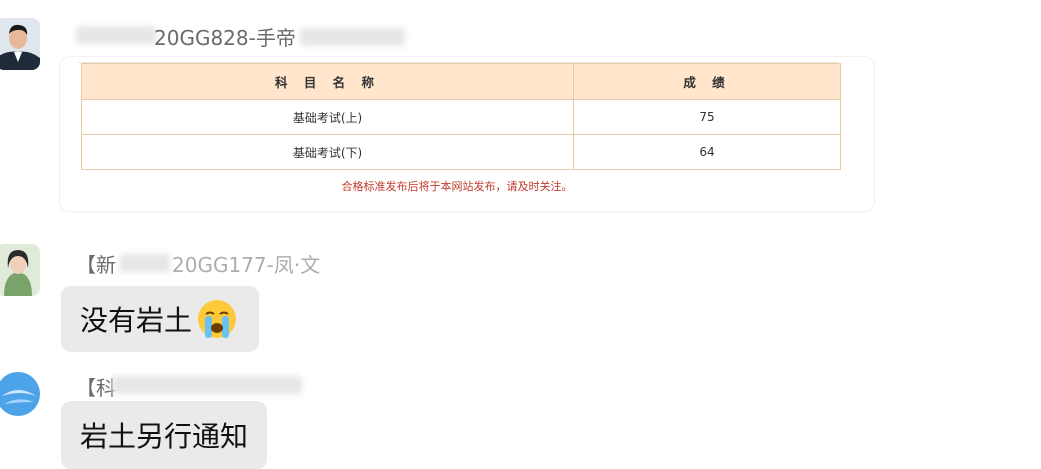 Image resolution: width=1041 pixels, height=469 pixels. Describe the element at coordinates (217, 319) in the screenshot. I see `crying-face-emoji` at that location.